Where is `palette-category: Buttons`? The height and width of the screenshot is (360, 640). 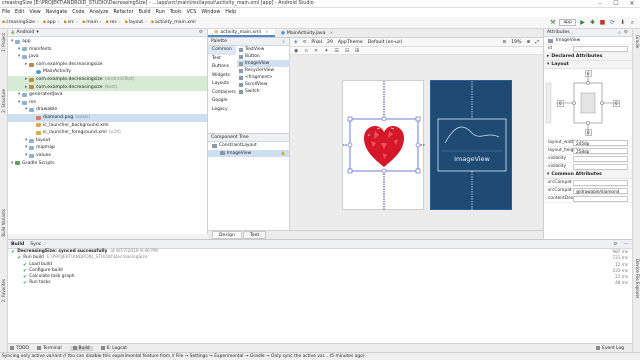 palette-category: Buttons is located at coordinates (222, 67).